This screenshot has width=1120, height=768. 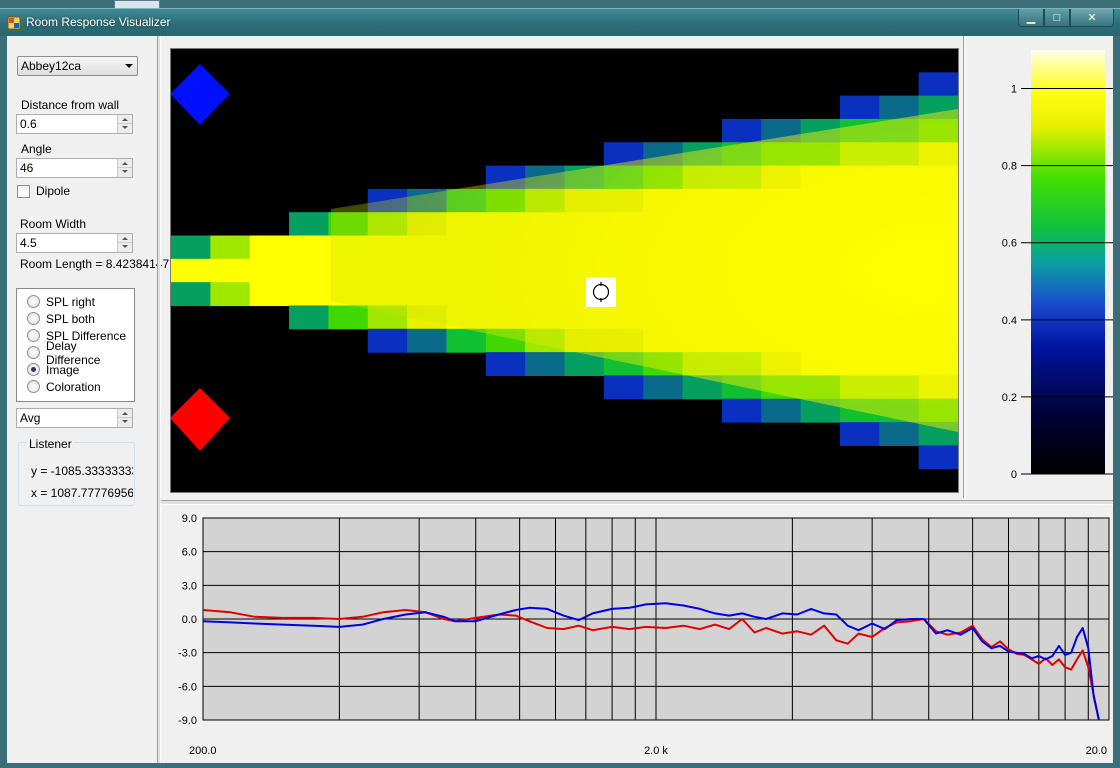 What do you see at coordinates (30, 418) in the screenshot?
I see `mode-combo-value: Avg` at bounding box center [30, 418].